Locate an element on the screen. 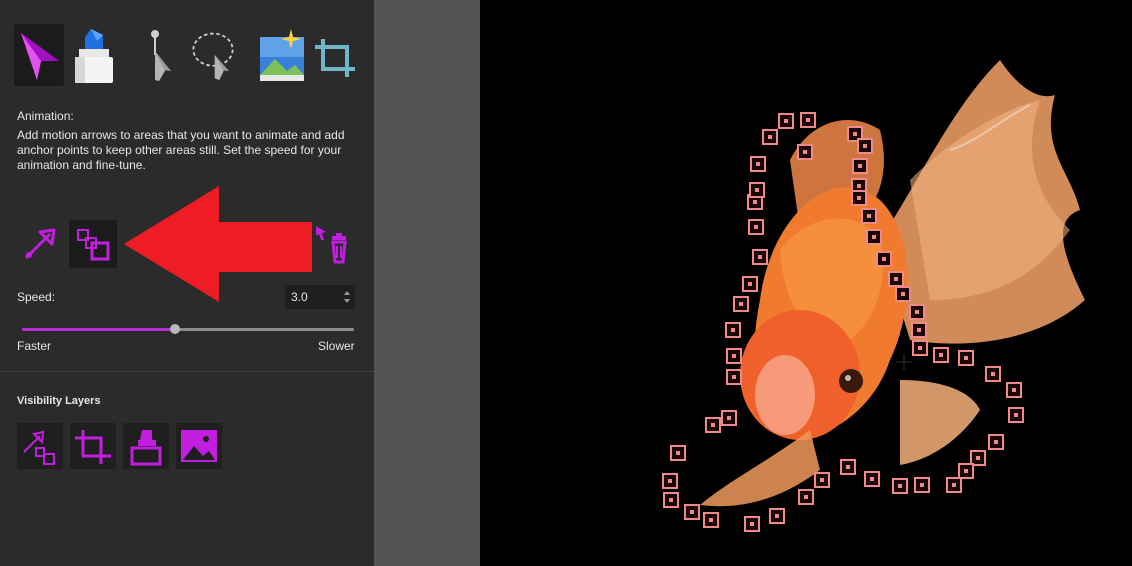 The height and width of the screenshot is (566, 1132). speed-spinbox: 3.0 is located at coordinates (320, 297).